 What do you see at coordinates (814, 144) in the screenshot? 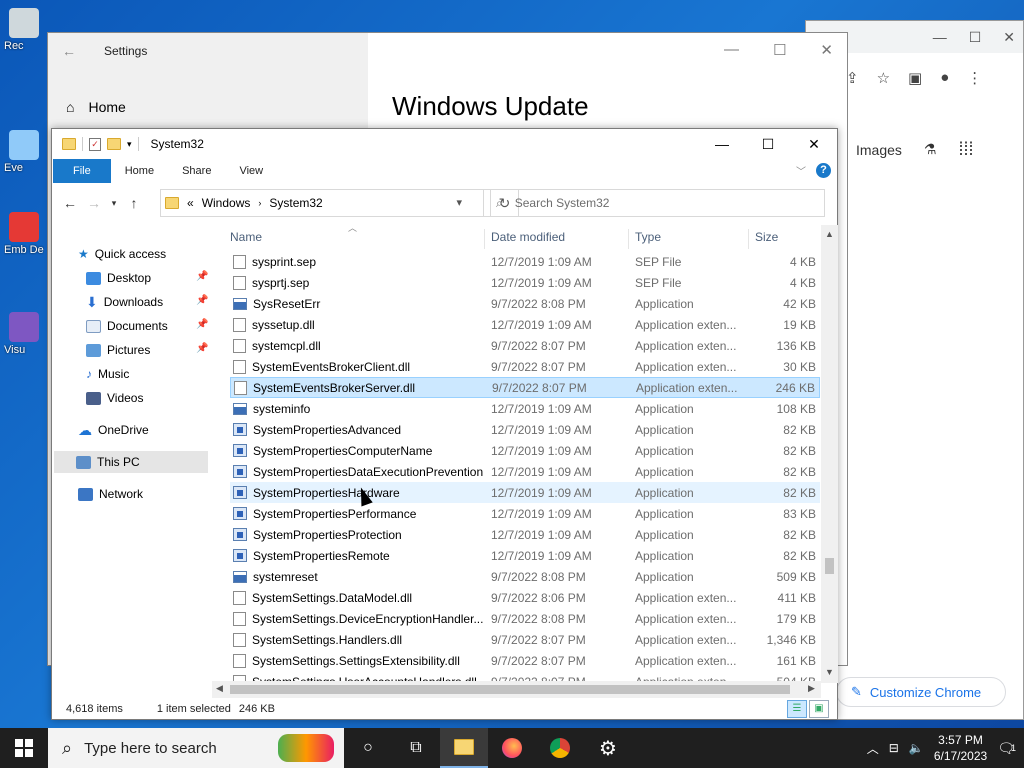
I see `close-button: ✕` at bounding box center [814, 144].